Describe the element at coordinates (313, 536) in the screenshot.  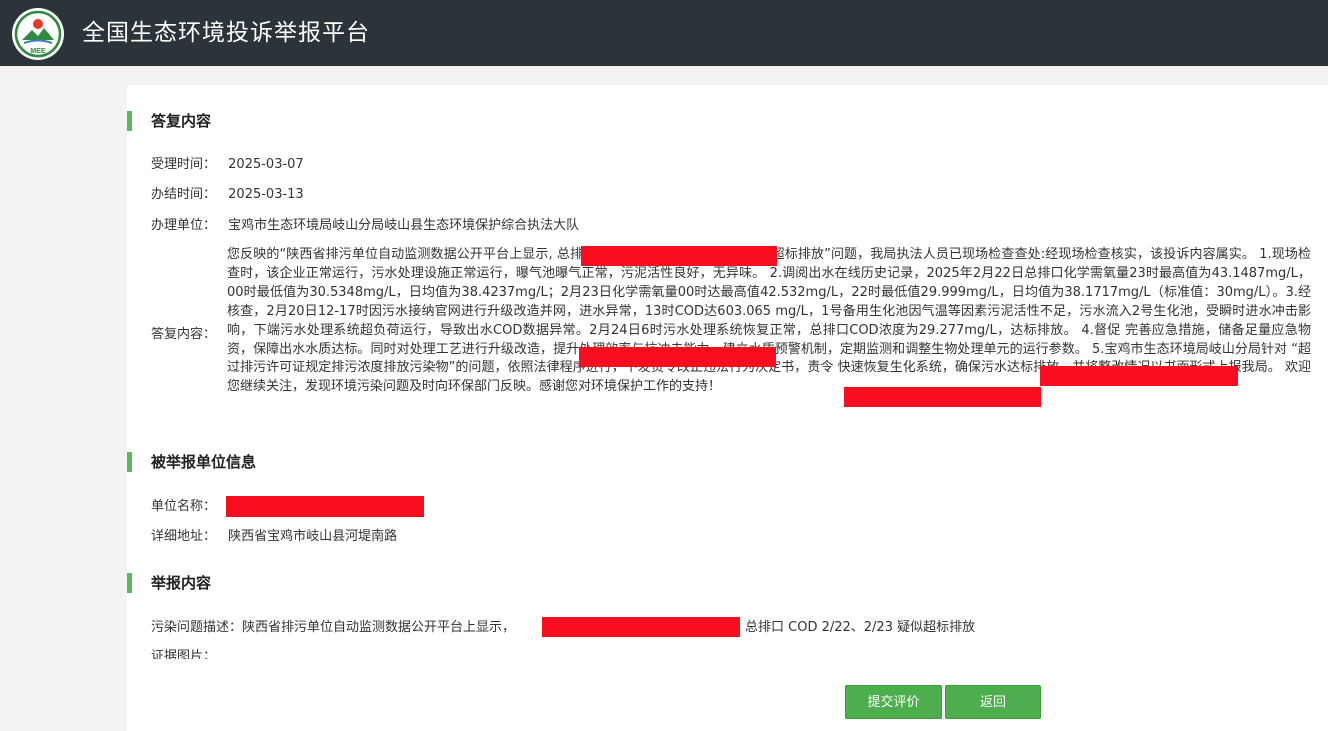
I see `address-value: 陕西省宝鸡市岐山县河堤南路` at that location.